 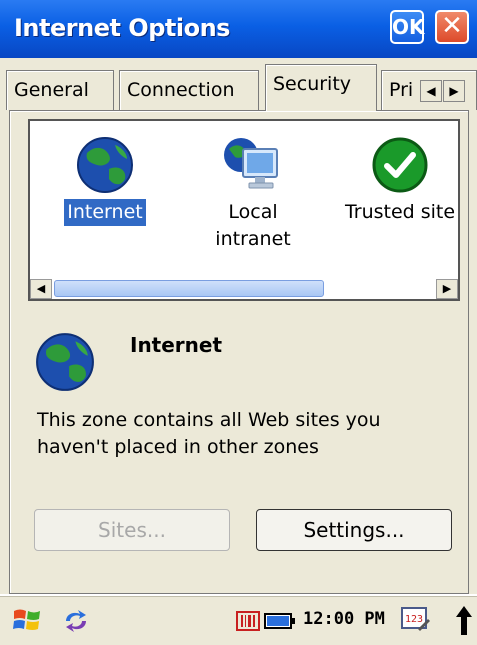 I want to click on scroll-left-icon: ◀, so click(x=41, y=289).